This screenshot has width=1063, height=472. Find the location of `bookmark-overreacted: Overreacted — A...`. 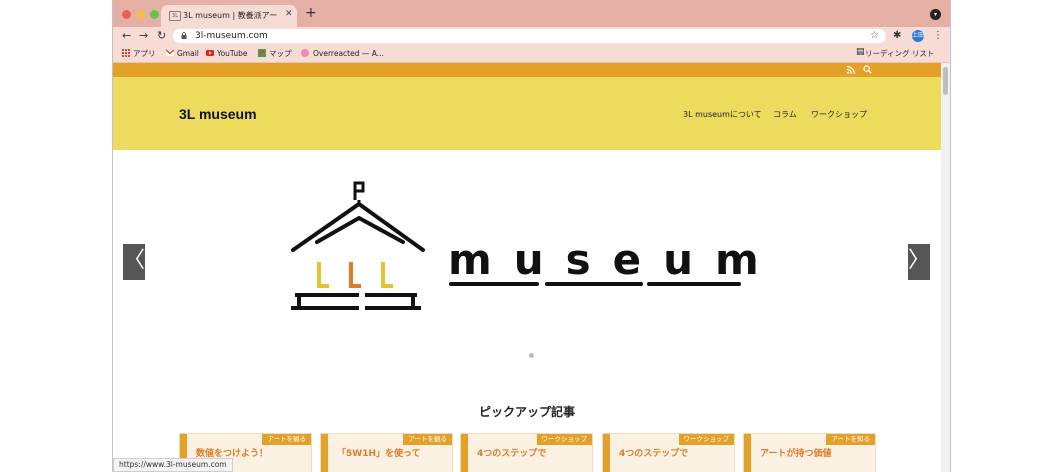

bookmark-overreacted: Overreacted — A... is located at coordinates (348, 53).